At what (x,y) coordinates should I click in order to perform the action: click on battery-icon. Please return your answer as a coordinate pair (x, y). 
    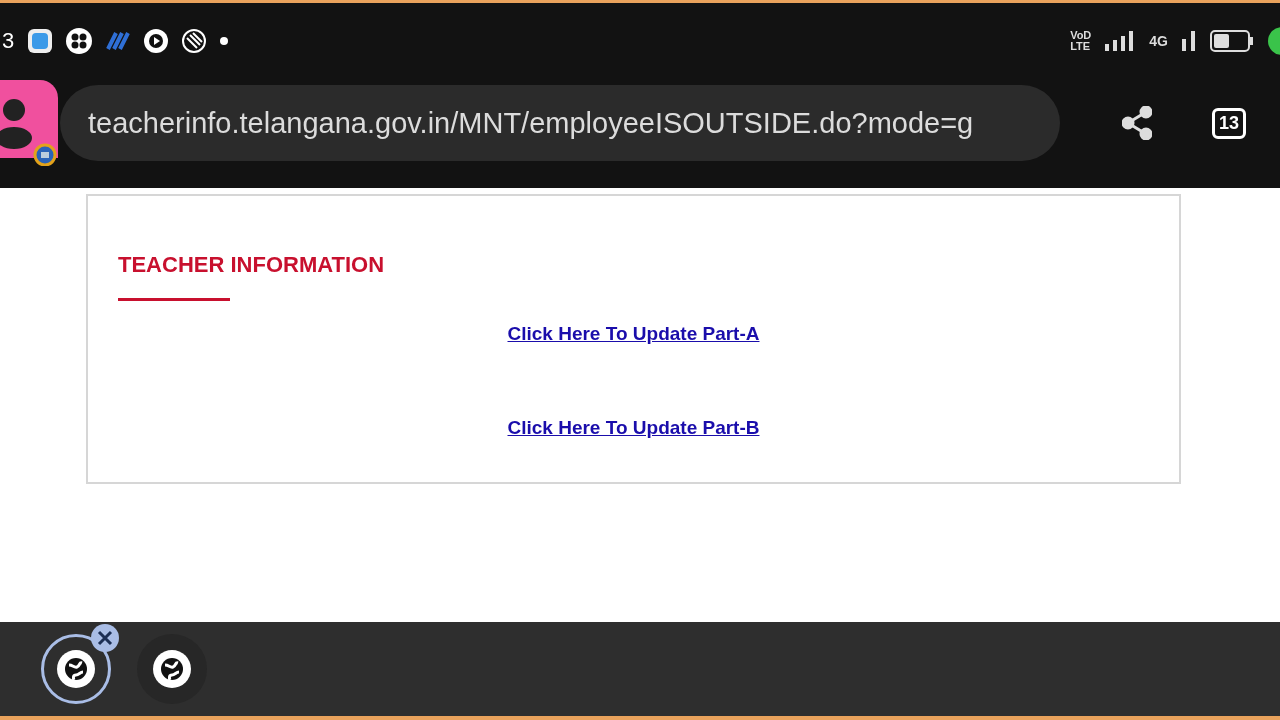
    Looking at the image, I should click on (1232, 40).